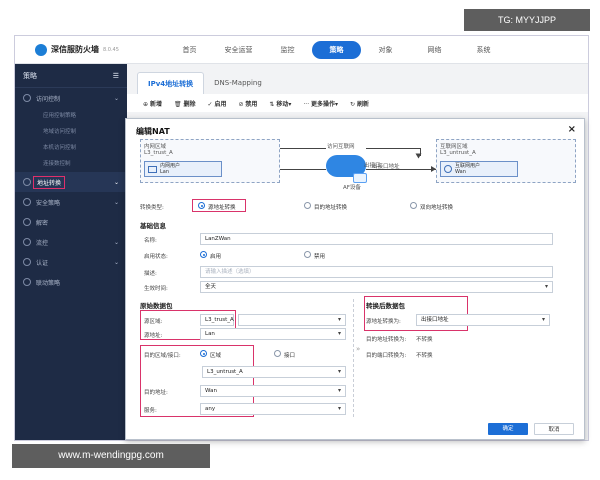 Image resolution: width=600 pixels, height=480 pixels. What do you see at coordinates (307, 205) in the screenshot?
I see `radio-dst-nat` at bounding box center [307, 205].